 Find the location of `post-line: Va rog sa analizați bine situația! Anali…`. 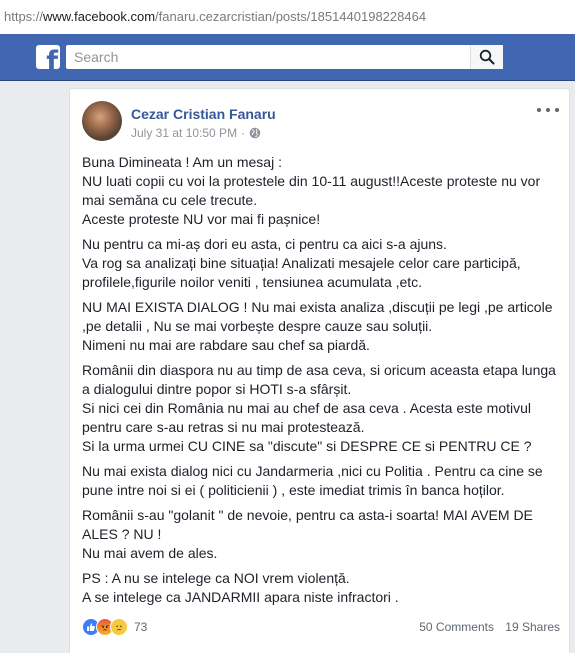

post-line: Va rog sa analizați bine situația! Anali… is located at coordinates (301, 263).